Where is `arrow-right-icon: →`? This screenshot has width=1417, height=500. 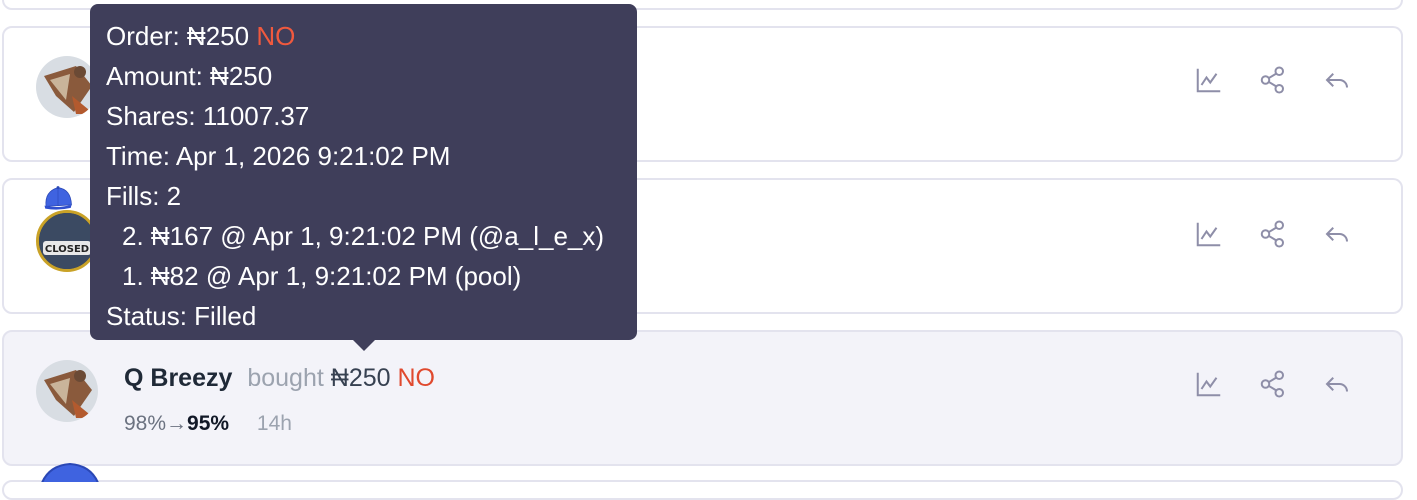 arrow-right-icon: → is located at coordinates (177, 423).